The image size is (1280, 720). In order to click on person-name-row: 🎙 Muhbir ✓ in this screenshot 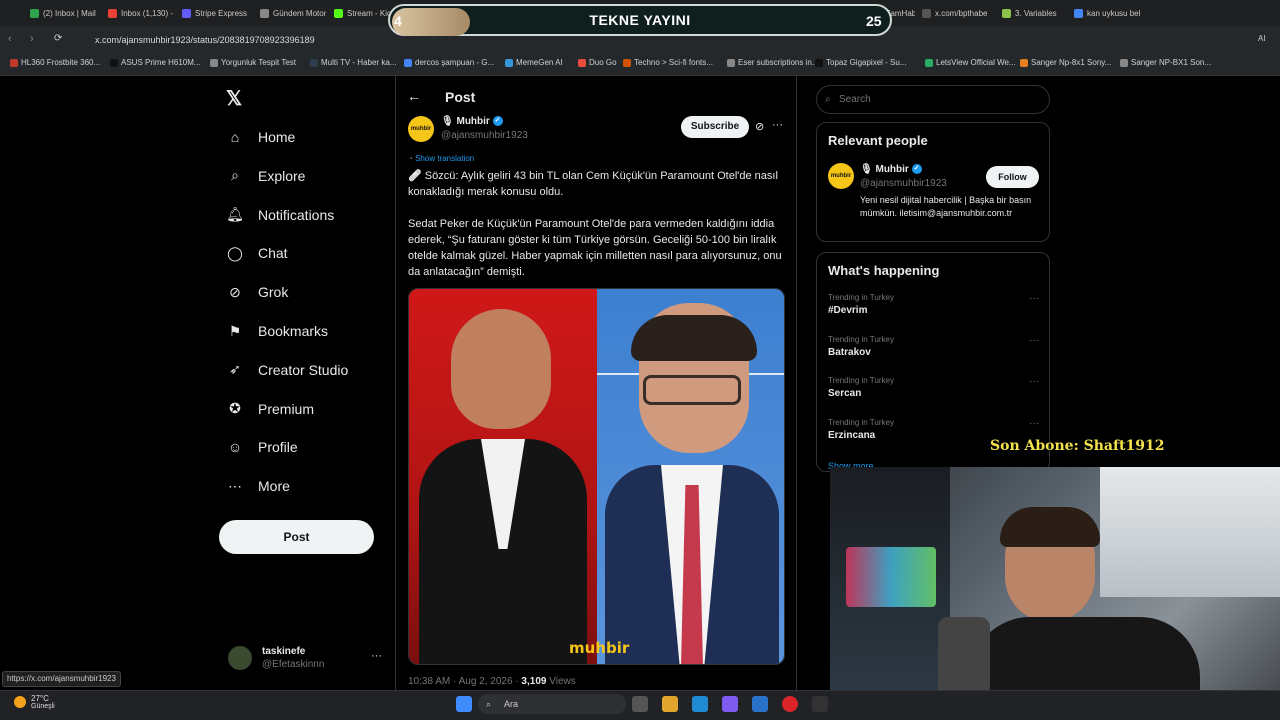, I will do `click(891, 169)`.